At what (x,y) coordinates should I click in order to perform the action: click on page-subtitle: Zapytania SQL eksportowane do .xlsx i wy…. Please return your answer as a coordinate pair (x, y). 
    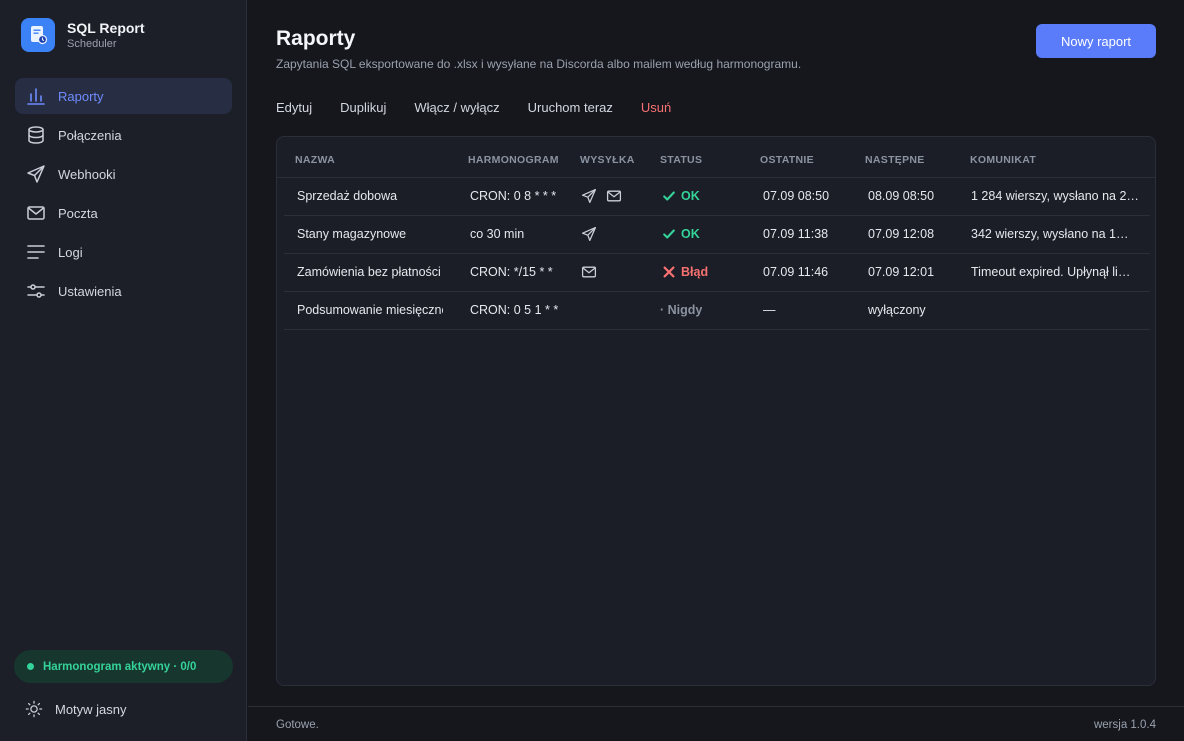
    Looking at the image, I should click on (539, 64).